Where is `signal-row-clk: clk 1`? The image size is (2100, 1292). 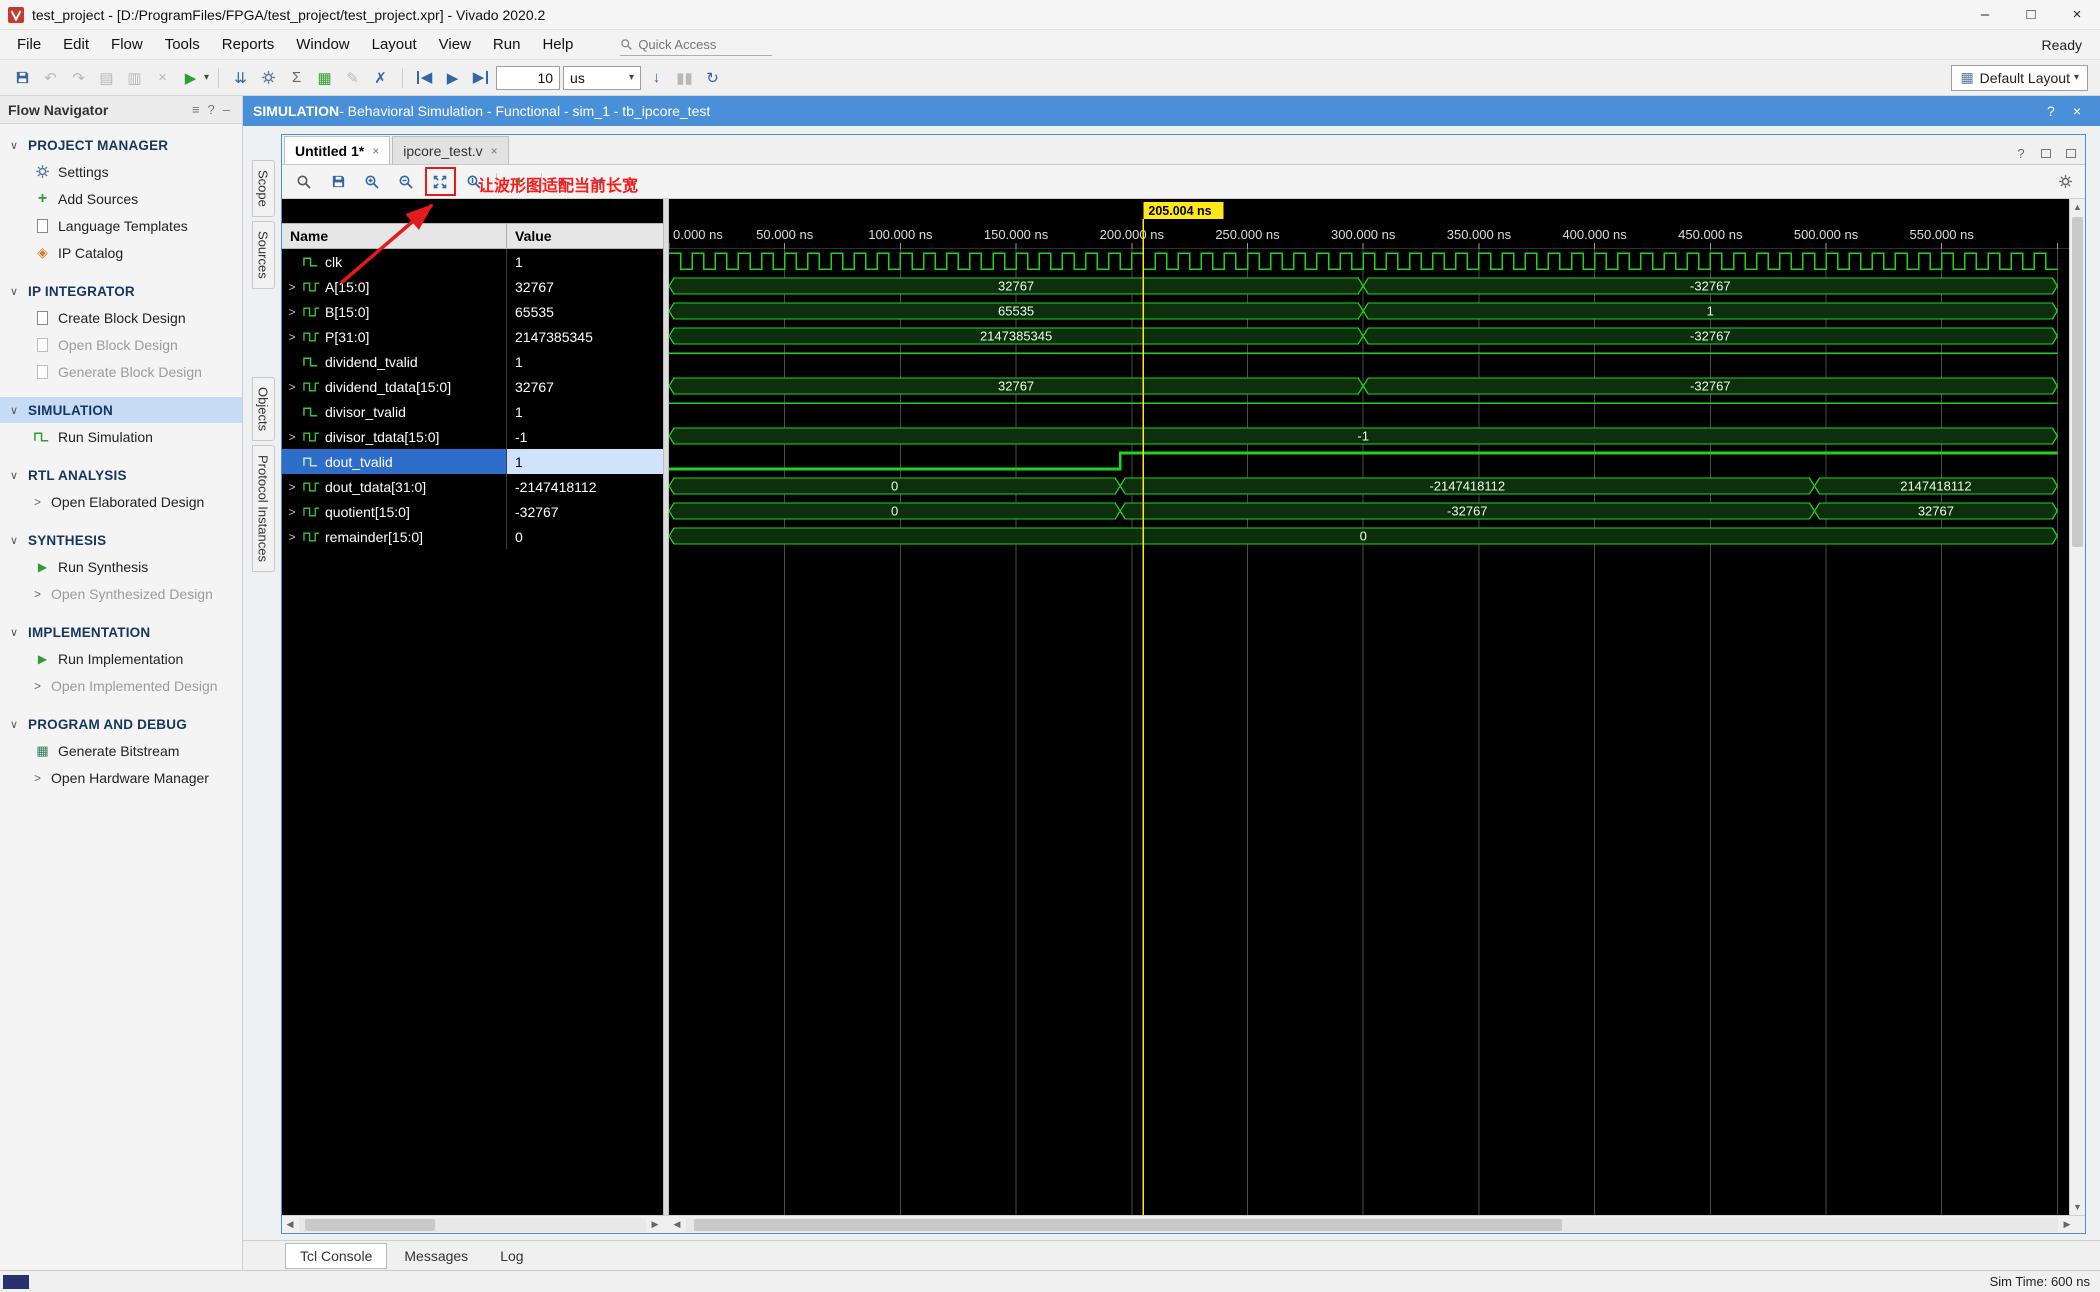 signal-row-clk: clk 1 is located at coordinates (472, 261).